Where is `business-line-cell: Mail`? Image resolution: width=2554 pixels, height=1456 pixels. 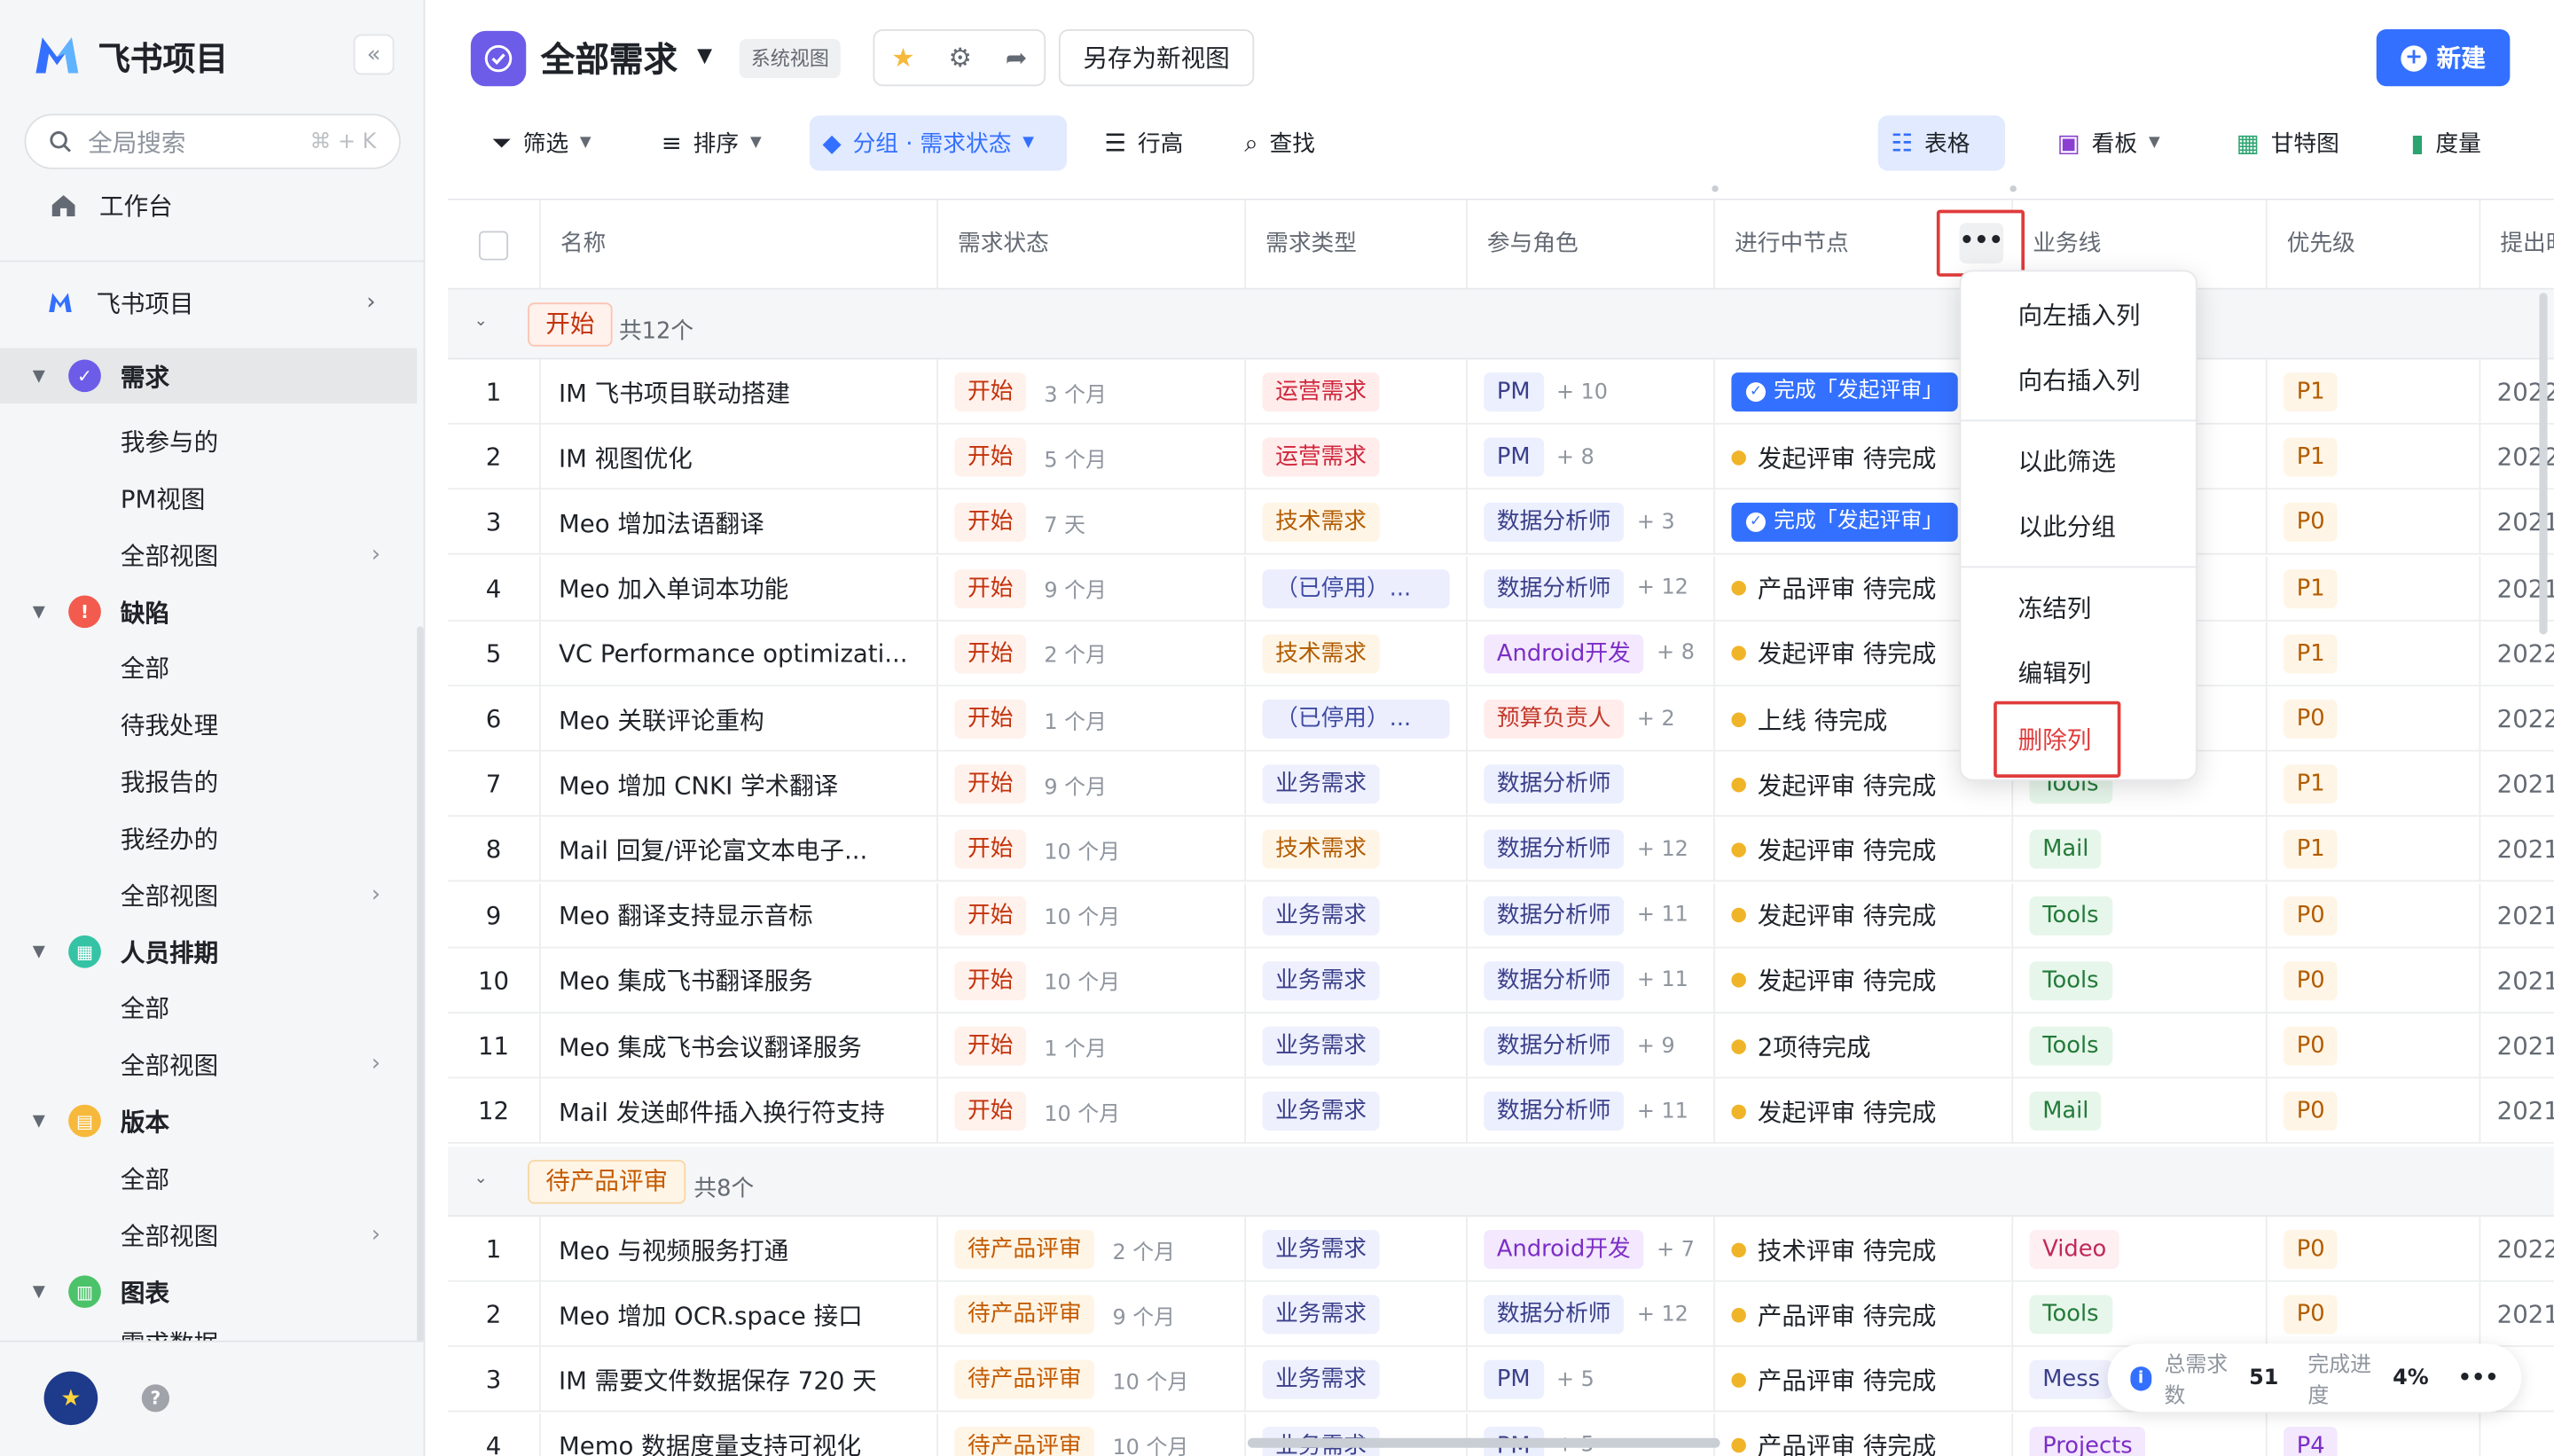
business-line-cell: Mail is located at coordinates (2140, 850).